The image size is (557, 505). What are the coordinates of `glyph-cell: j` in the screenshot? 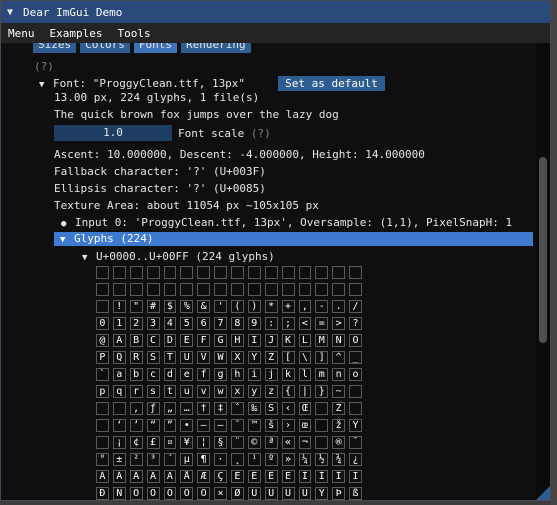 It's located at (271, 374).